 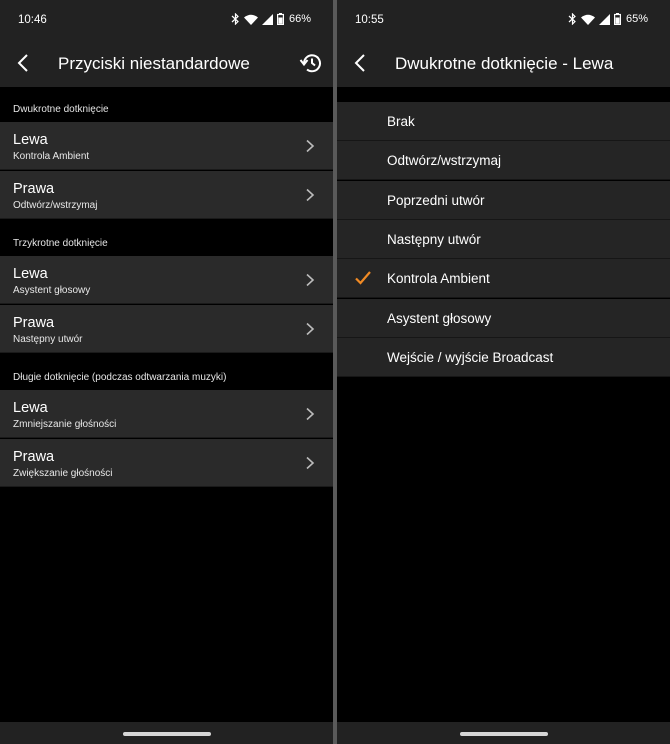 I want to click on row-value: Asystent głosowy, so click(x=52, y=290).